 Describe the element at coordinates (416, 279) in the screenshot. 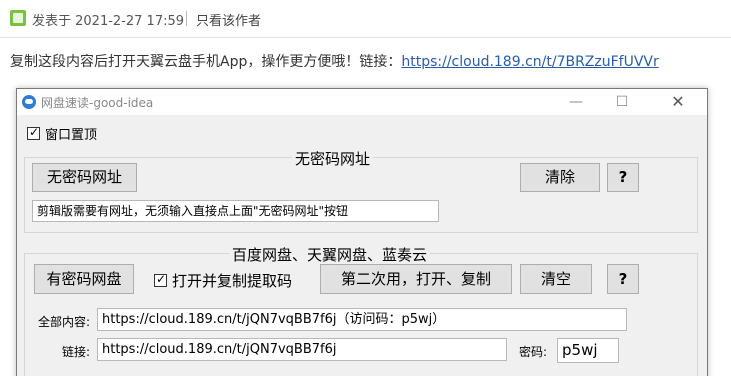

I see `second-use-button: 第二次用，打开、复制` at that location.